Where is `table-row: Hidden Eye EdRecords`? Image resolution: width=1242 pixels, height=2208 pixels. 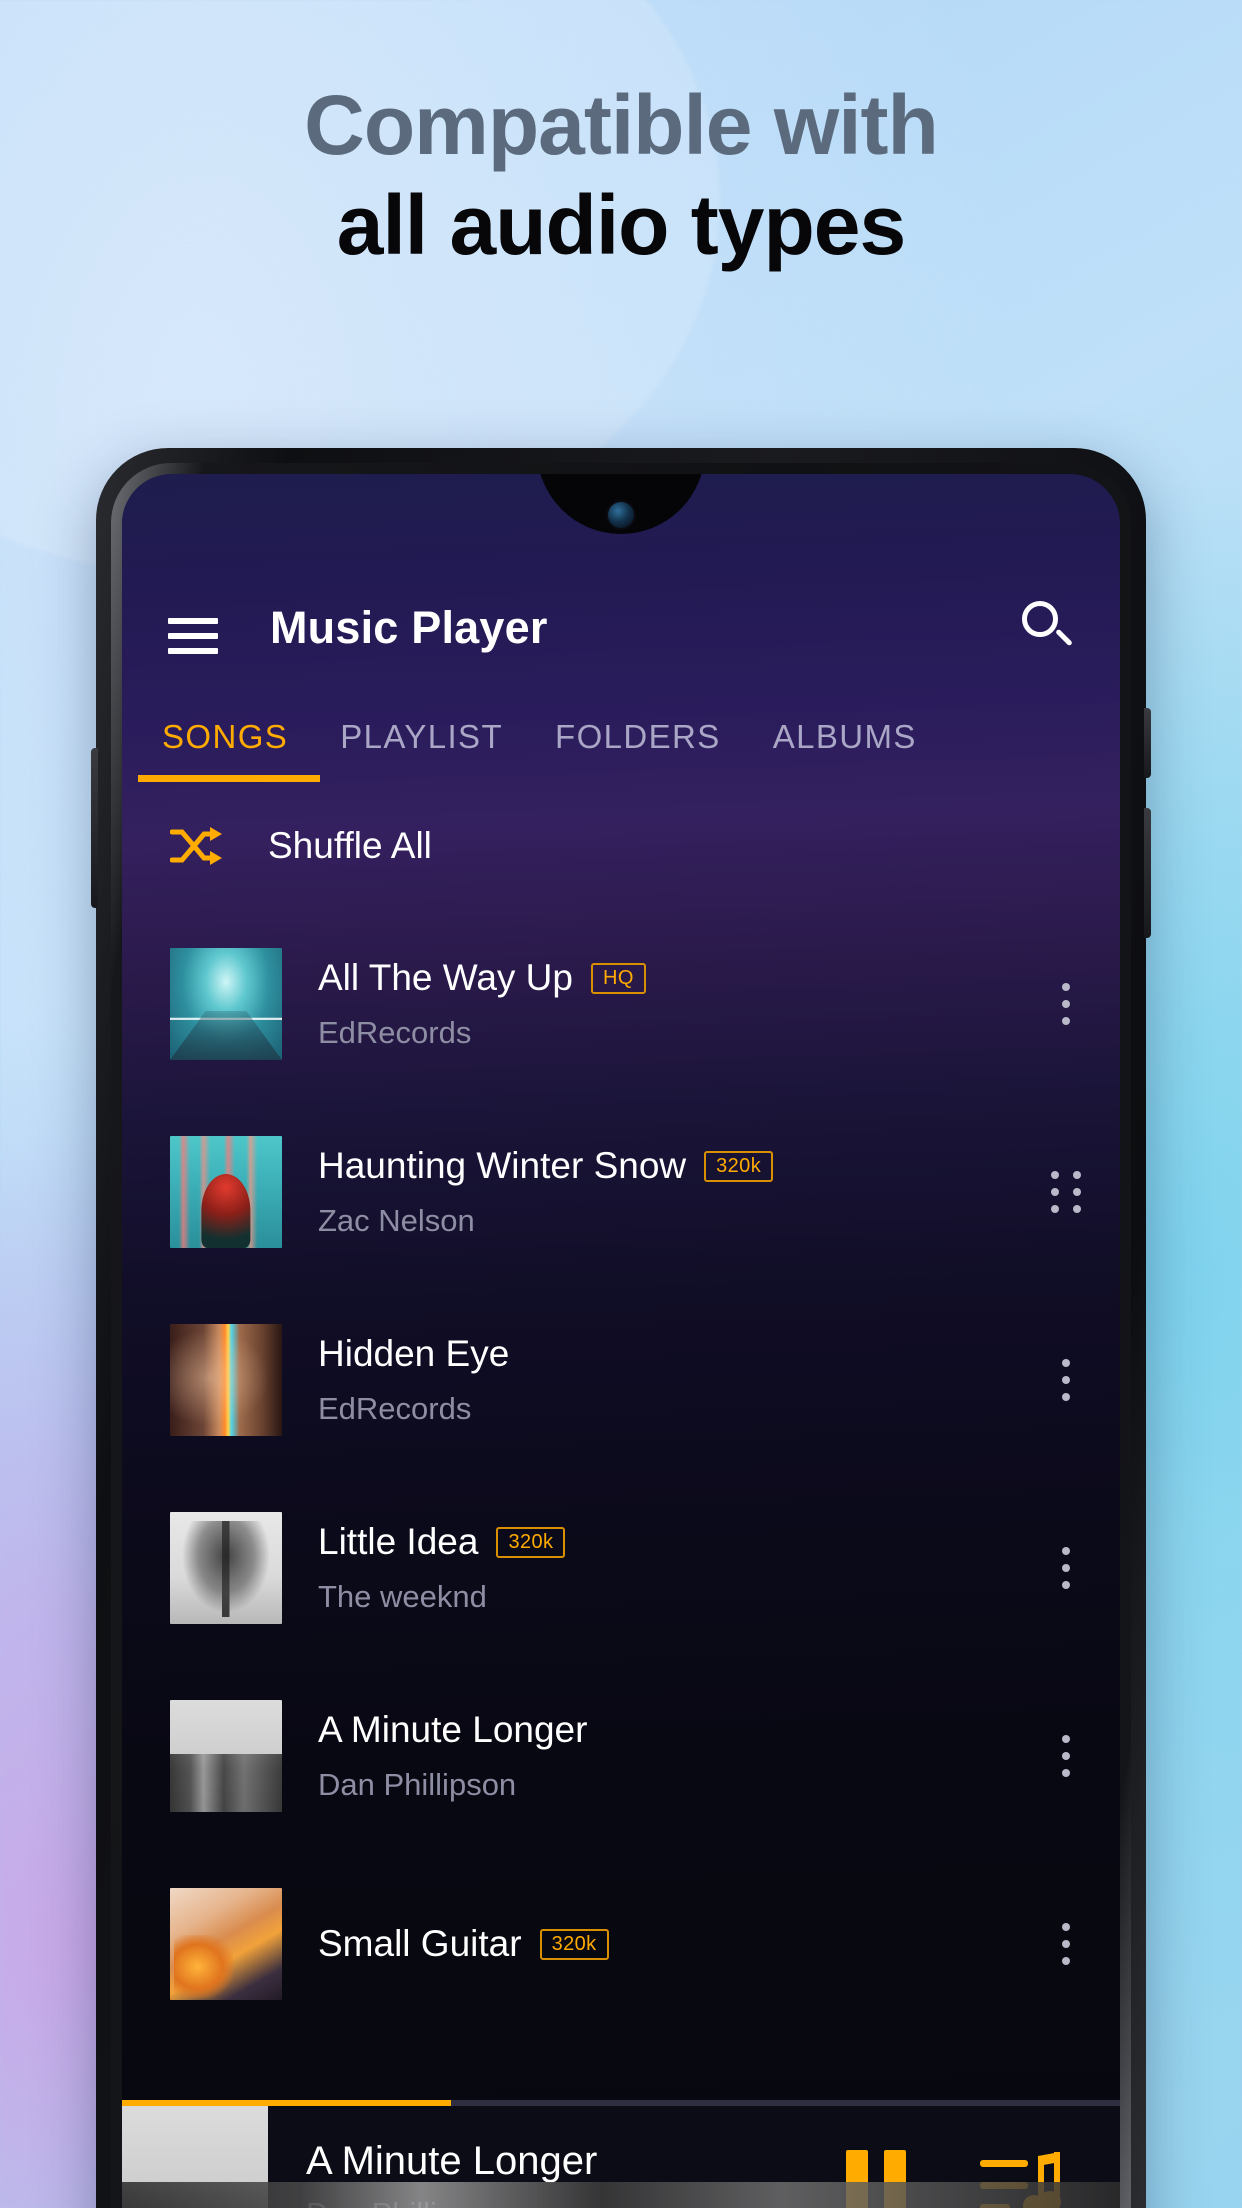
table-row: Hidden Eye EdRecords is located at coordinates (621, 1380).